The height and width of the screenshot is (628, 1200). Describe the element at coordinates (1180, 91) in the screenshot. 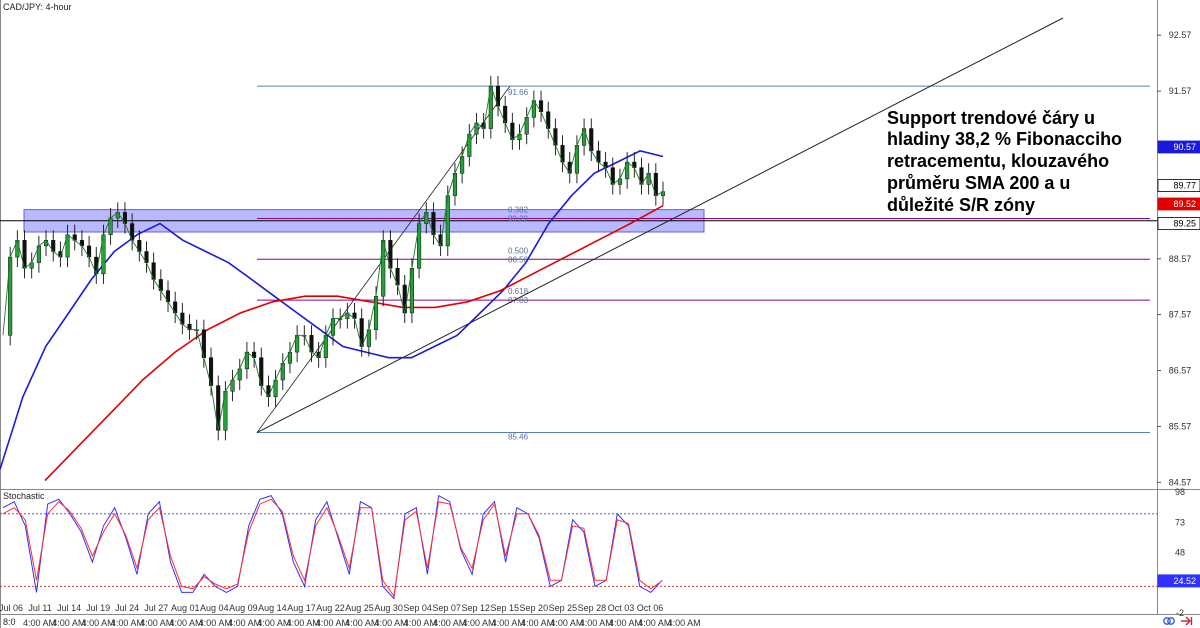

I see `y-tick-label: 91.57` at that location.